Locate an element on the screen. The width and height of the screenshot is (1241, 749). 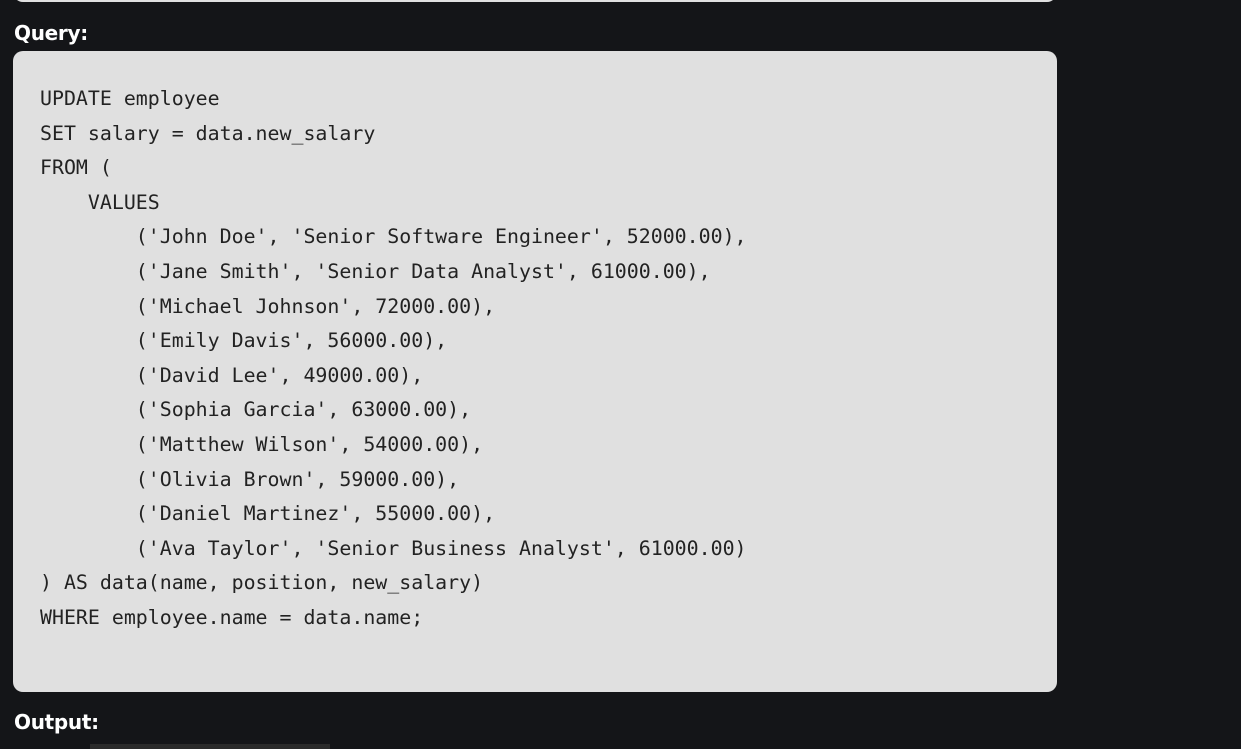
query-label: Query: is located at coordinates (51, 33).